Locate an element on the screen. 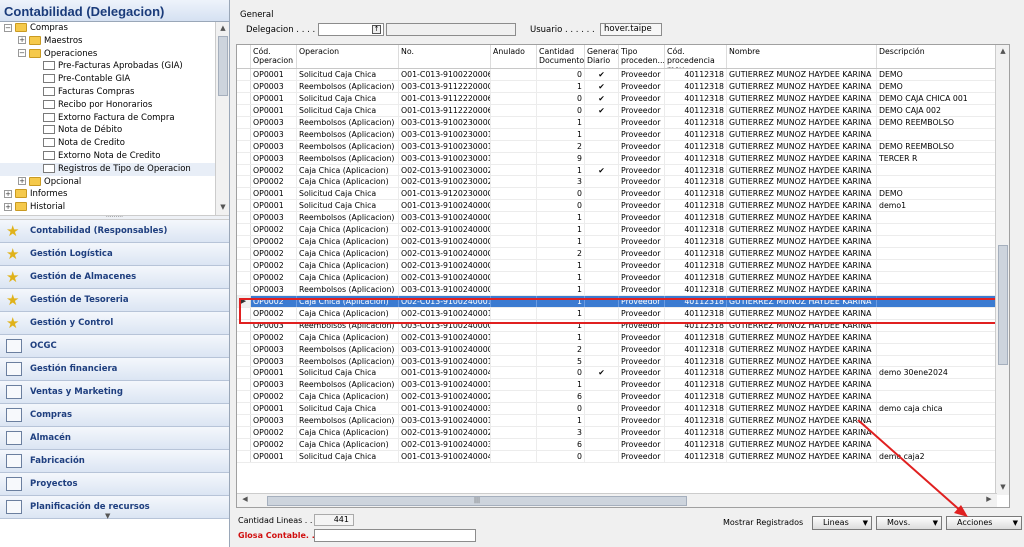  table-cell: O01-C013-91202300001 is located at coordinates (445, 194).